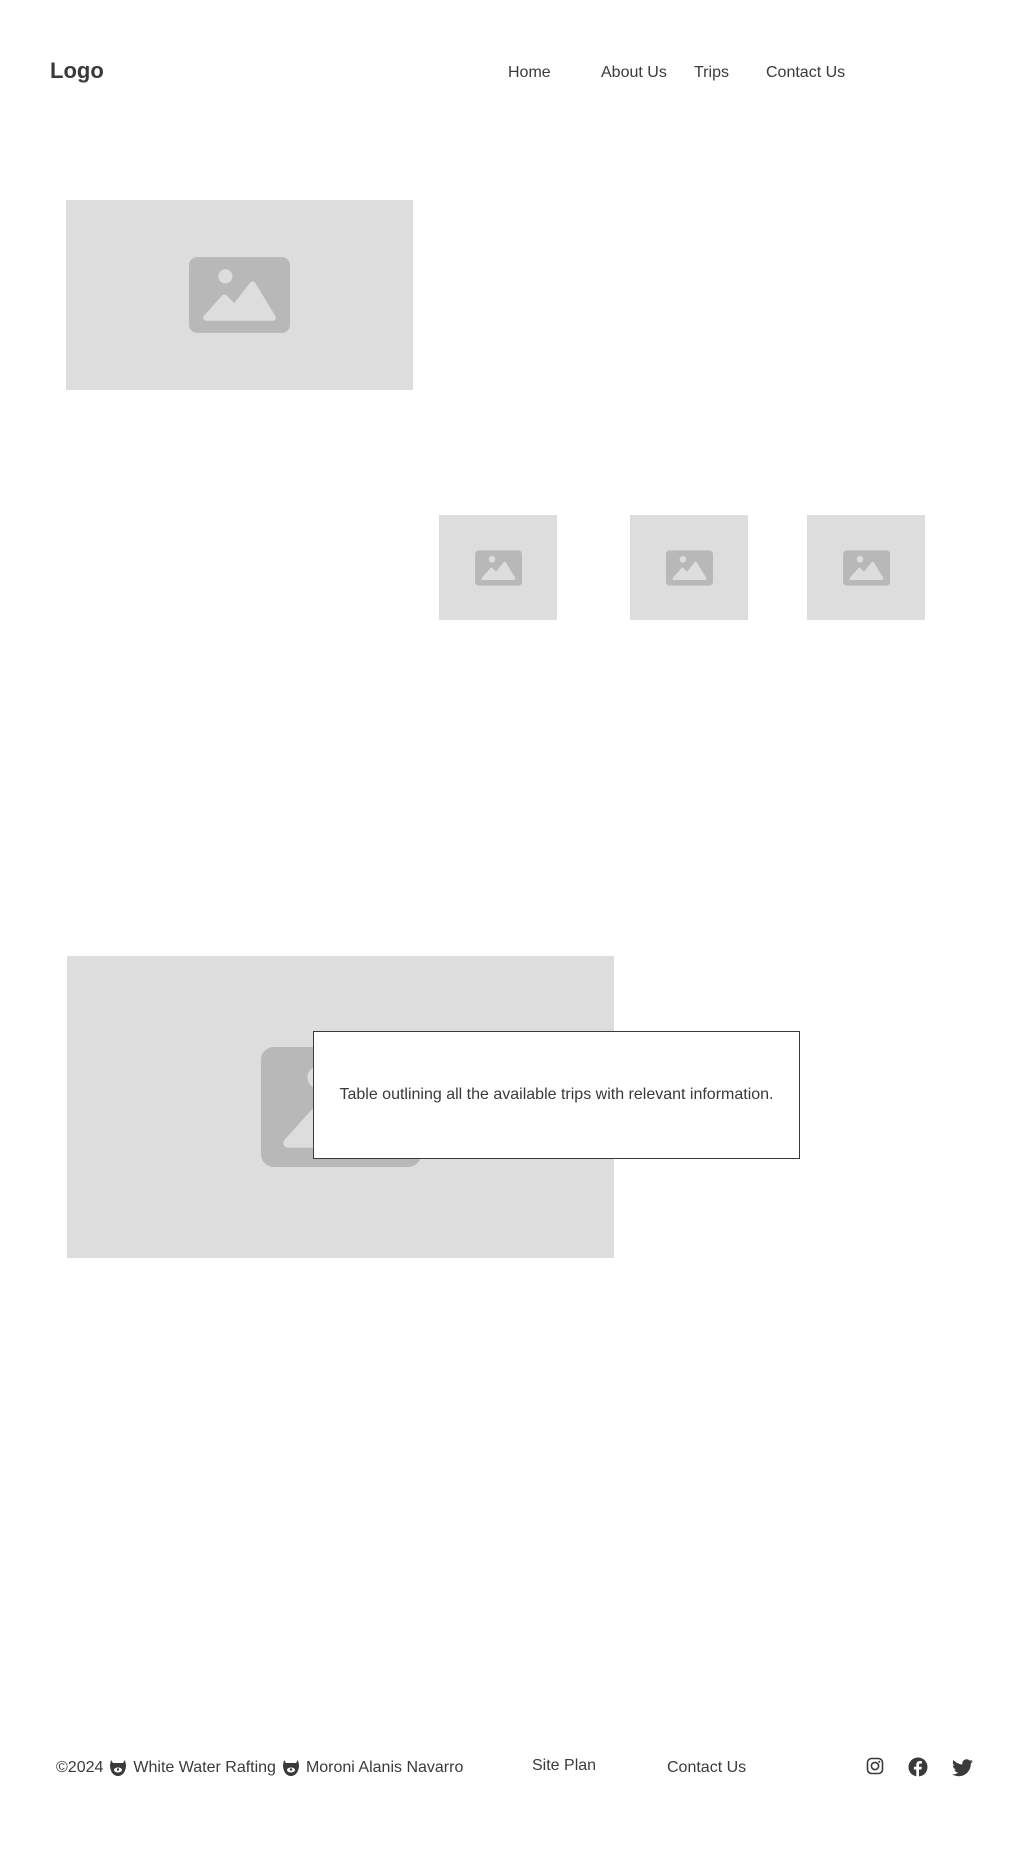  I want to click on footer-contact-us: Contact Us, so click(706, 1768).